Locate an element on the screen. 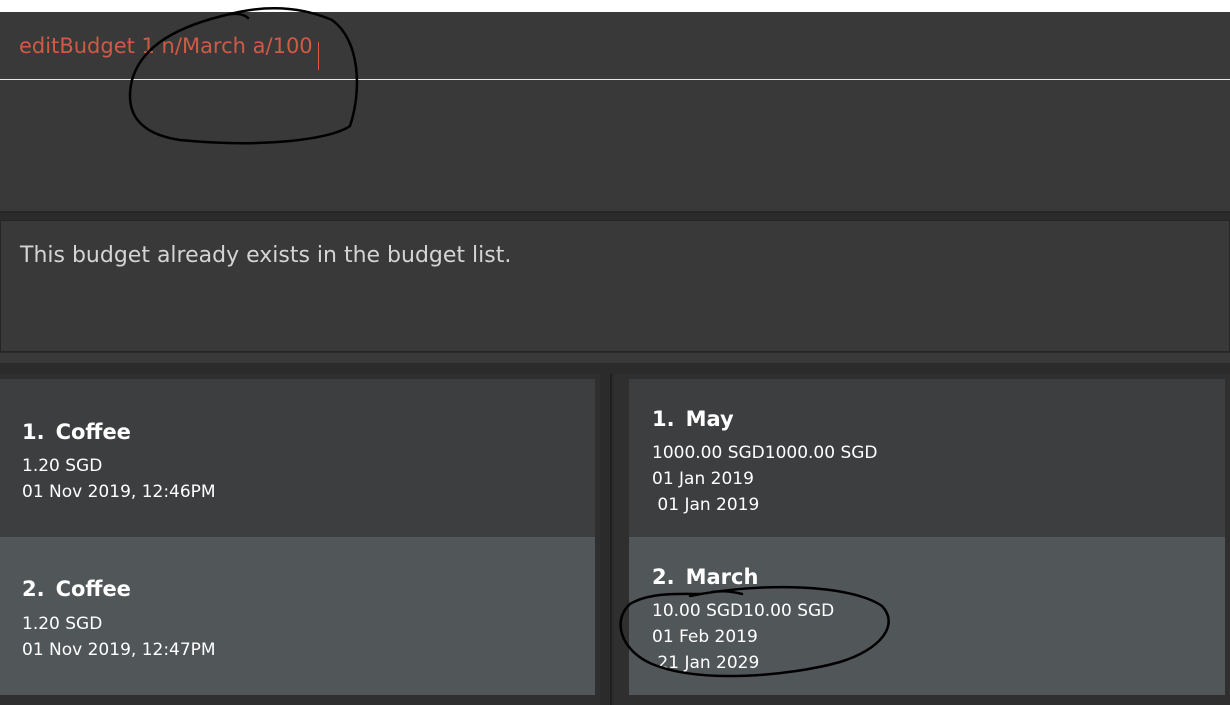  budget-amount: 10.00 SGD10.00 SGD is located at coordinates (743, 611).